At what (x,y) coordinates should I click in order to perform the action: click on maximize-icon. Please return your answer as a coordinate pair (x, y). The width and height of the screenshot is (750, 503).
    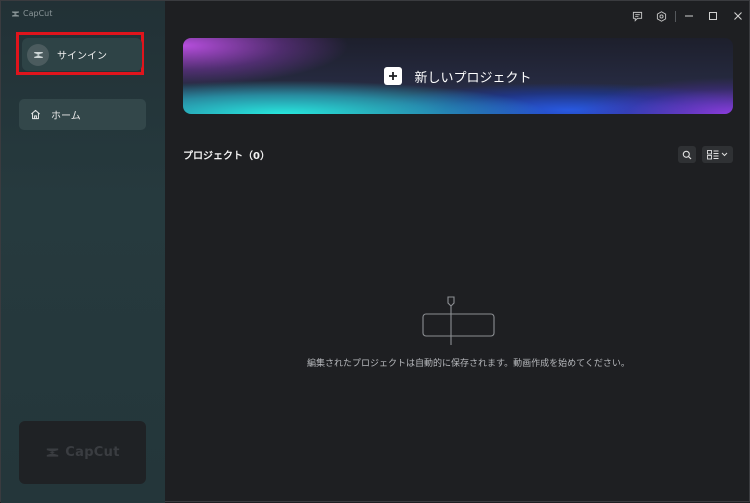
    Looking at the image, I should click on (713, 16).